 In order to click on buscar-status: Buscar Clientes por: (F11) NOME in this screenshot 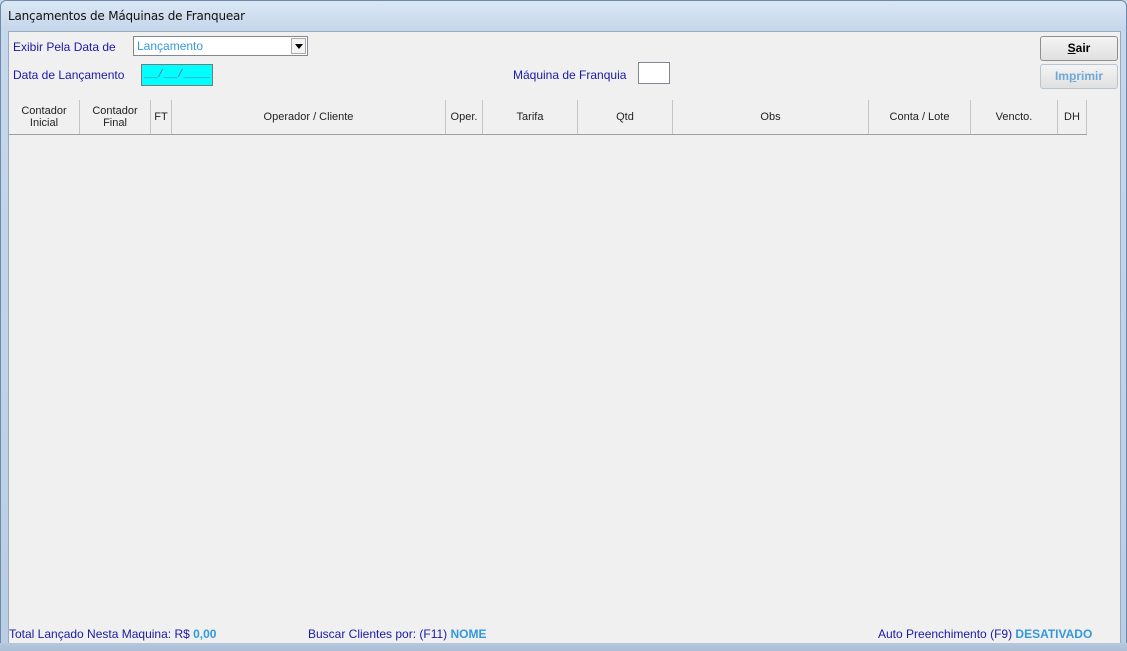, I will do `click(397, 634)`.